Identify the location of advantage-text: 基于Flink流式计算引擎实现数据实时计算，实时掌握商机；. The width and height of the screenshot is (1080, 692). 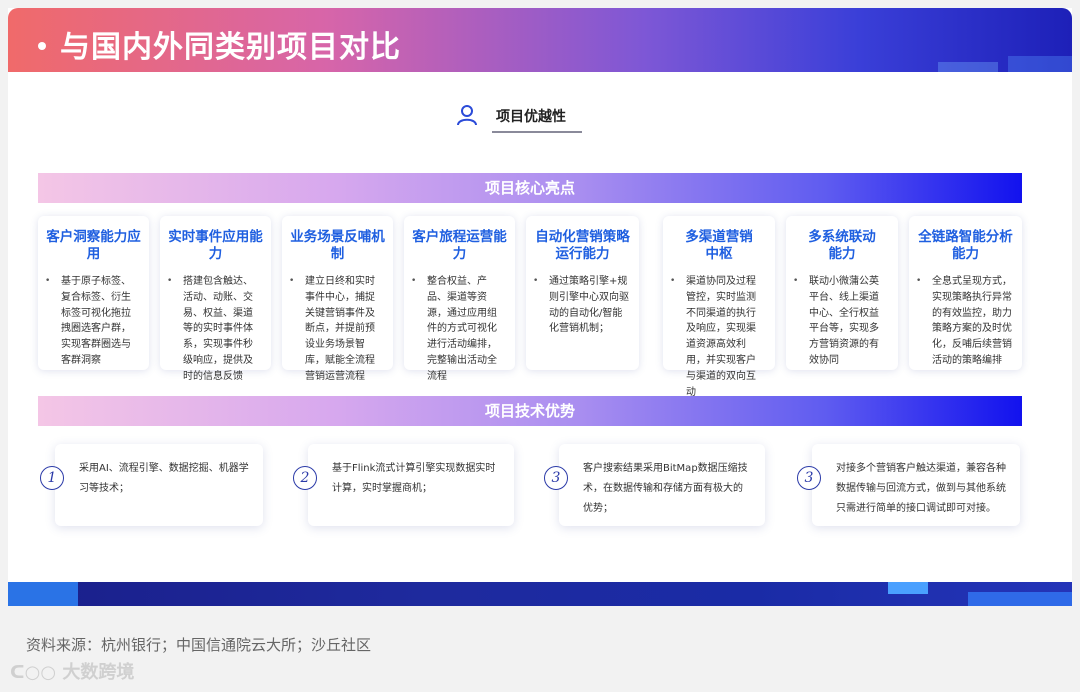
(414, 478).